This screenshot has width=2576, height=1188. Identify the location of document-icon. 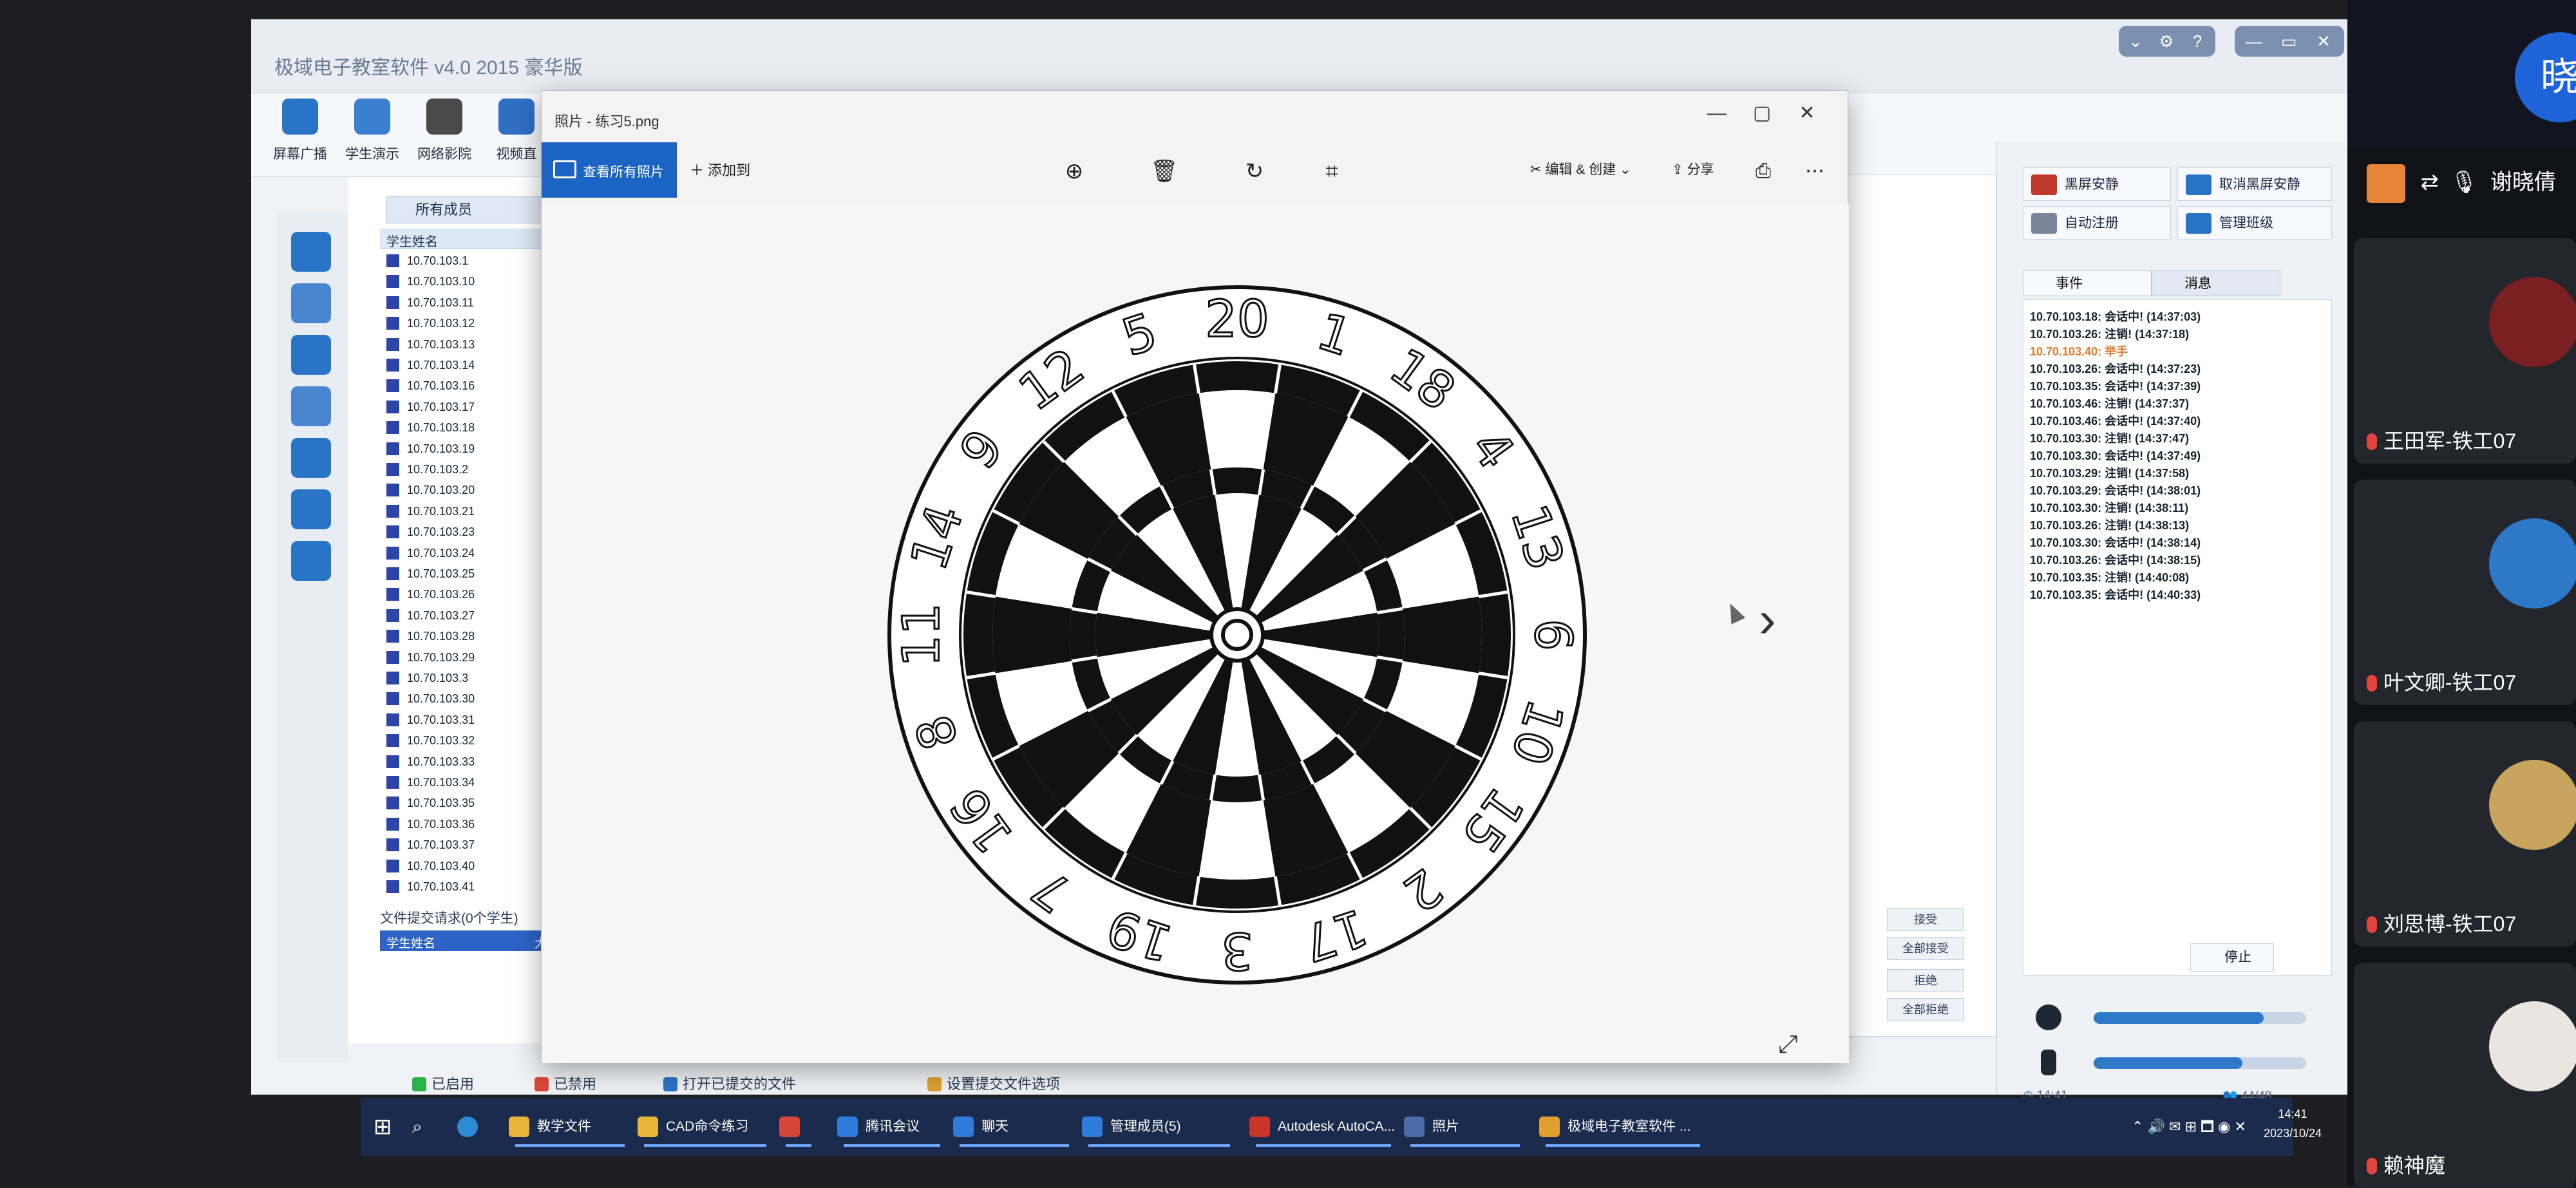
(311, 406).